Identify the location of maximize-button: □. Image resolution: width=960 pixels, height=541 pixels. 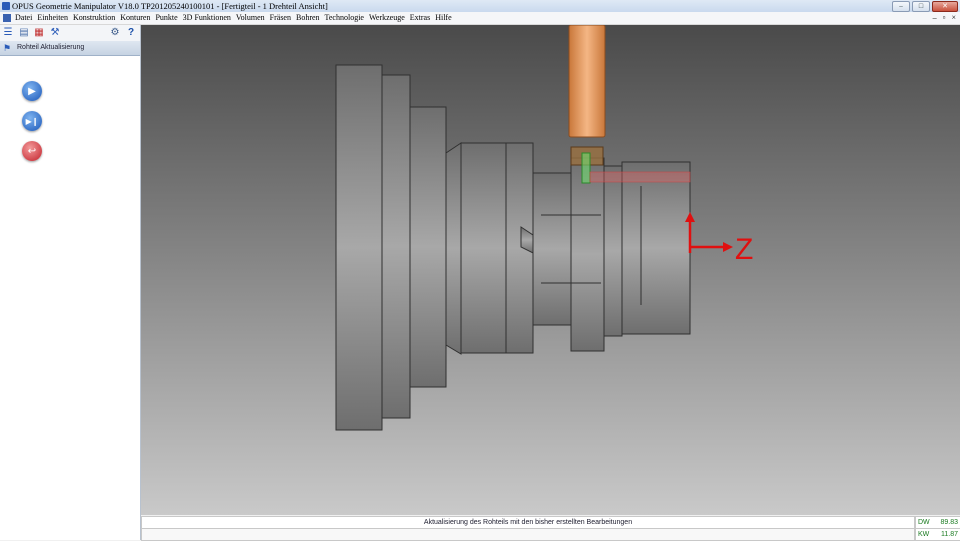
(921, 6).